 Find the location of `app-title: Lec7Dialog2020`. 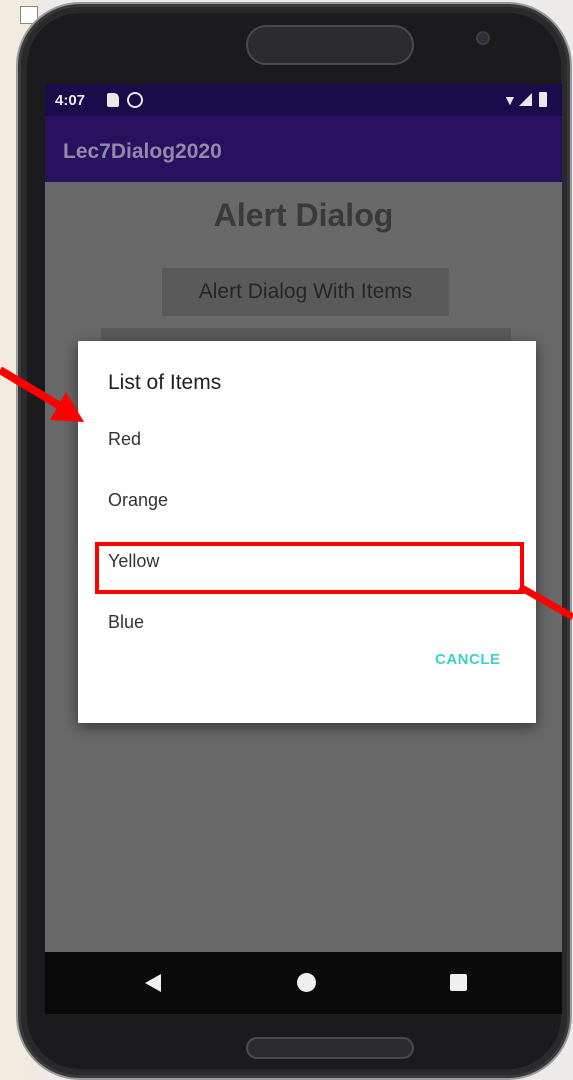

app-title: Lec7Dialog2020 is located at coordinates (142, 151).